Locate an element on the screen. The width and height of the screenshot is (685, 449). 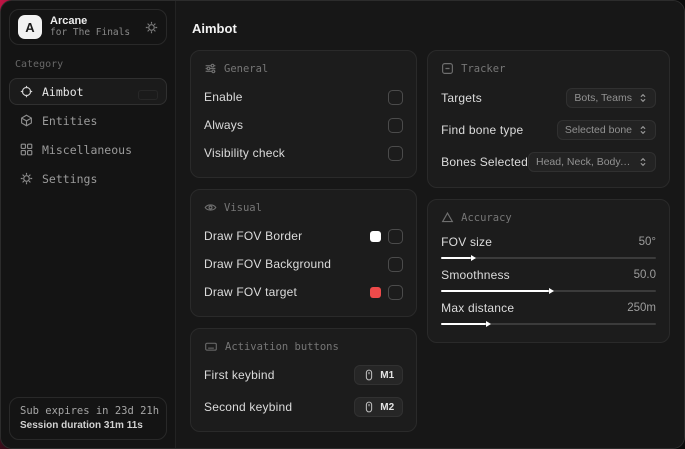
visibility-check-checkbox is located at coordinates (396, 153).